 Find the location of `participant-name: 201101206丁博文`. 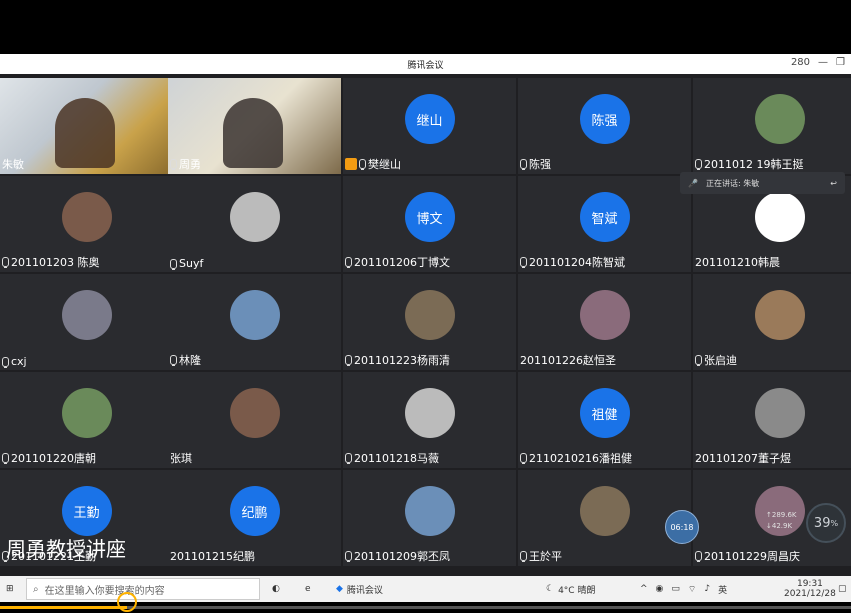

participant-name: 201101206丁博文 is located at coordinates (397, 262).